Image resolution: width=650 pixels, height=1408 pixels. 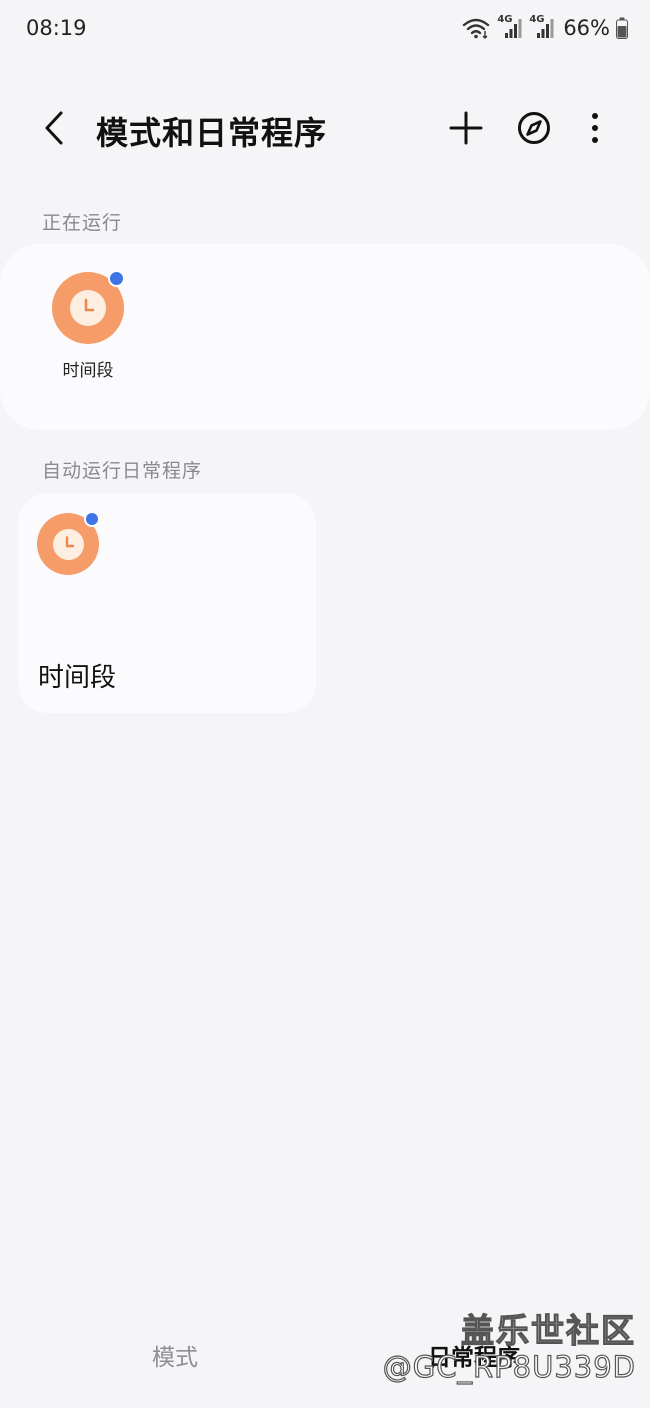 I want to click on back-icon, so click(x=54, y=128).